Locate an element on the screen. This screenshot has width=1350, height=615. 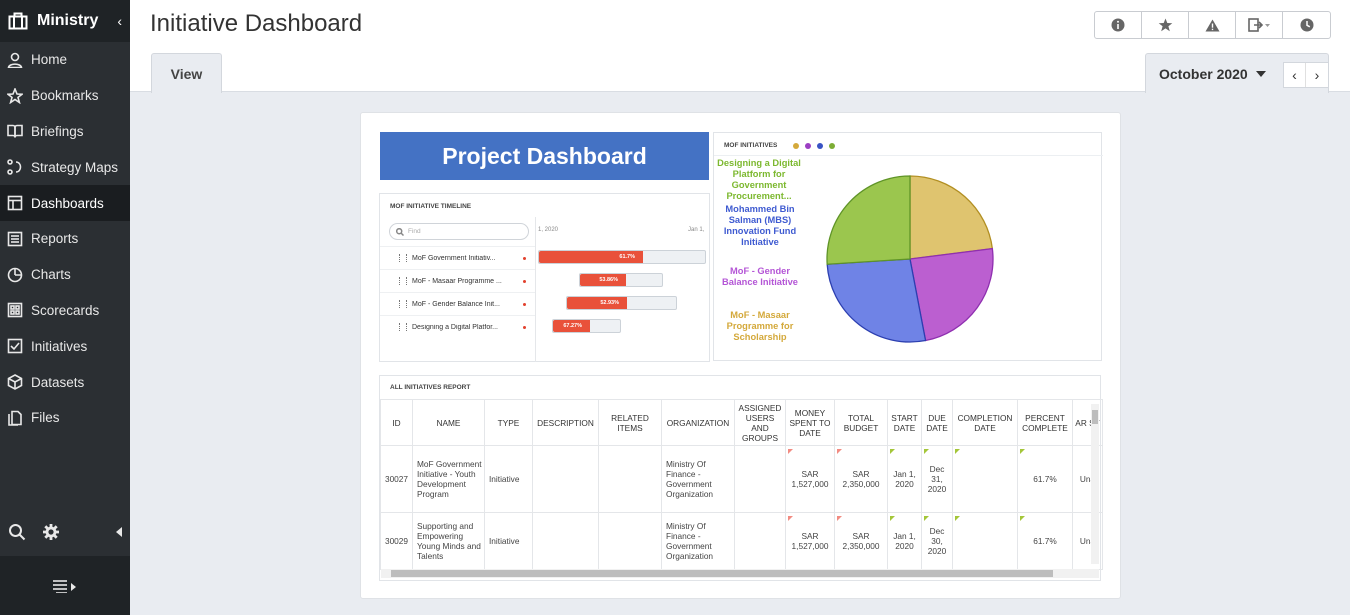
legend-dot-digital is located at coordinates (832, 145).